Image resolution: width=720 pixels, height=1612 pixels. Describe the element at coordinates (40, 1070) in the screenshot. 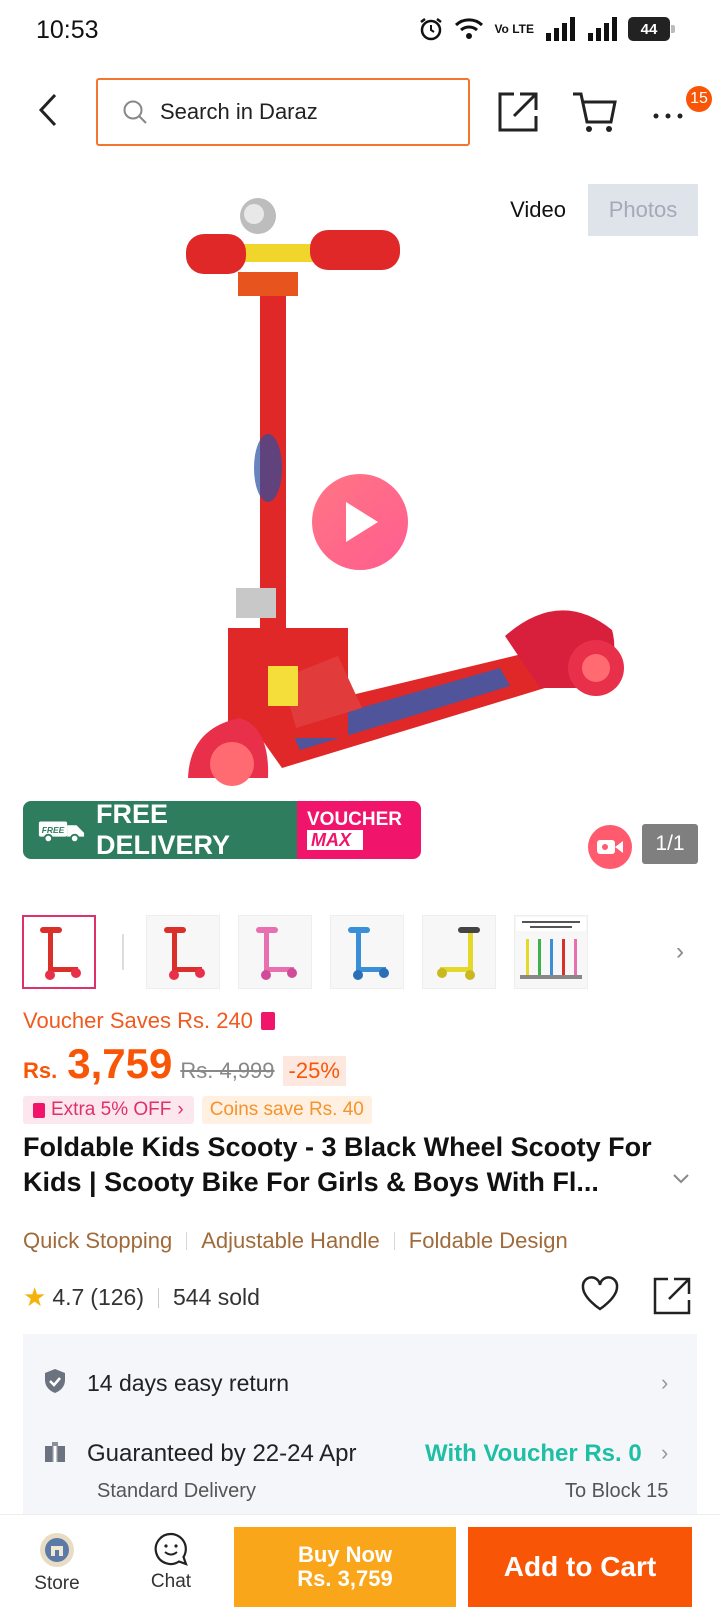

I see `currency: Rs.` at that location.